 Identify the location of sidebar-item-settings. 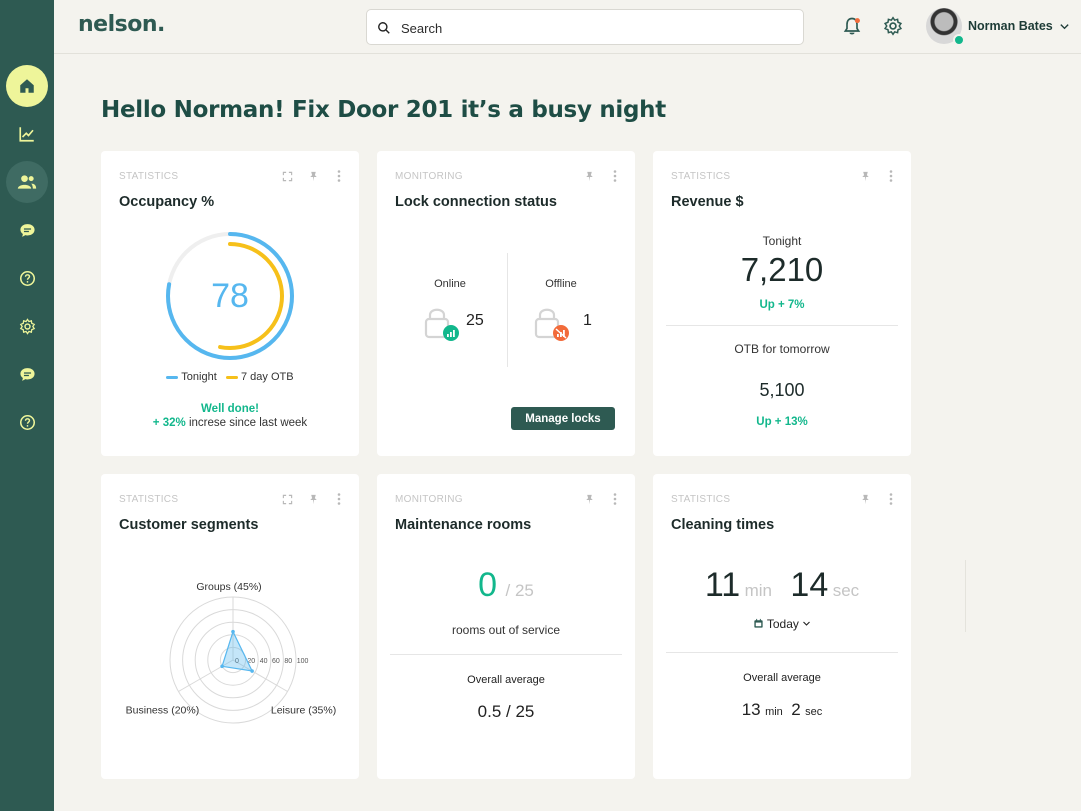
(27, 326).